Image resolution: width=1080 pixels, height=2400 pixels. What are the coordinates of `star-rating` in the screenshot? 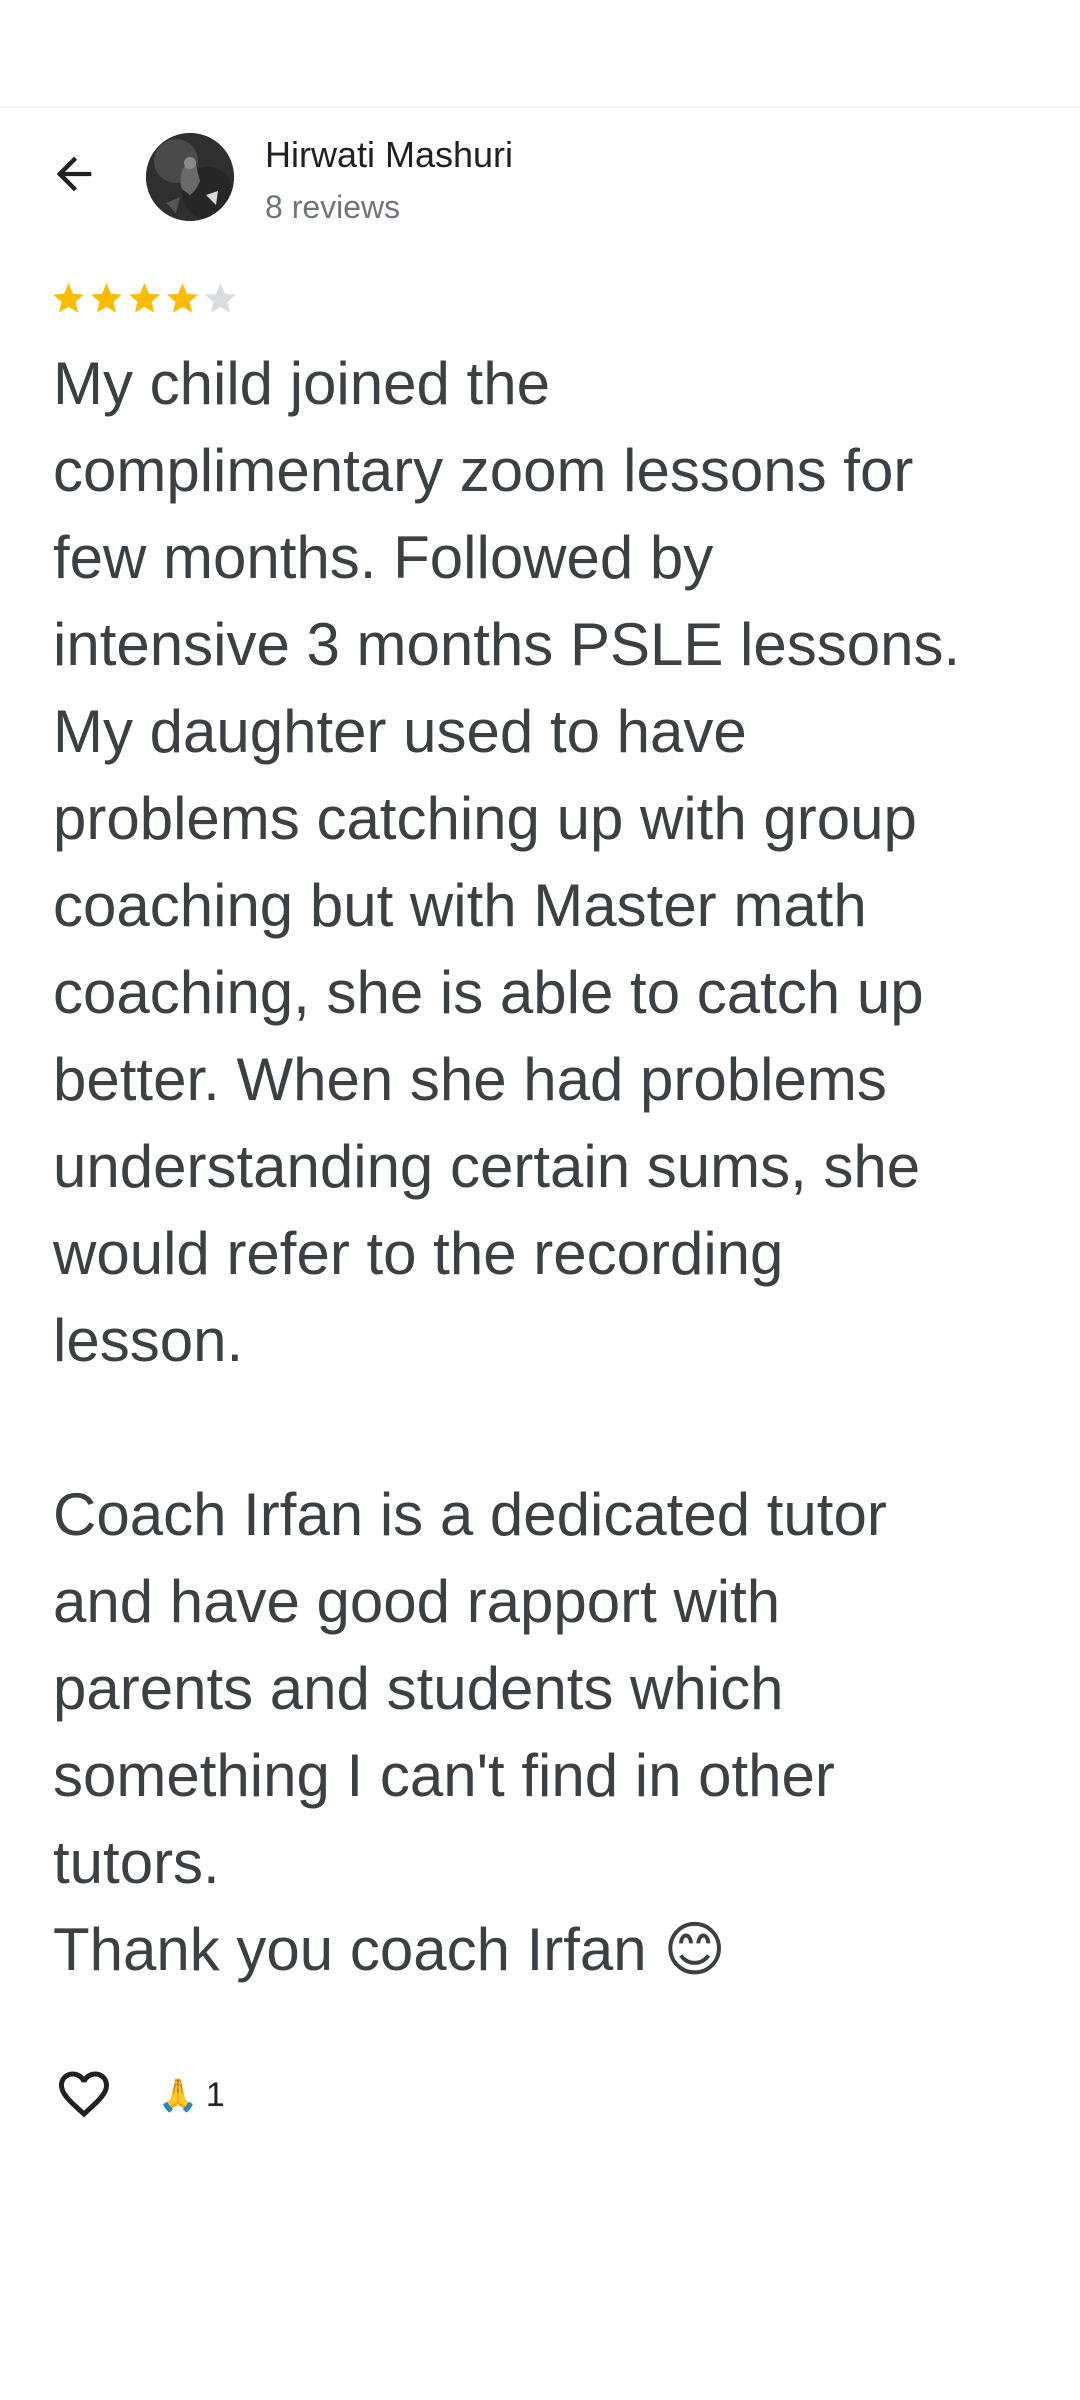 It's located at (144, 301).